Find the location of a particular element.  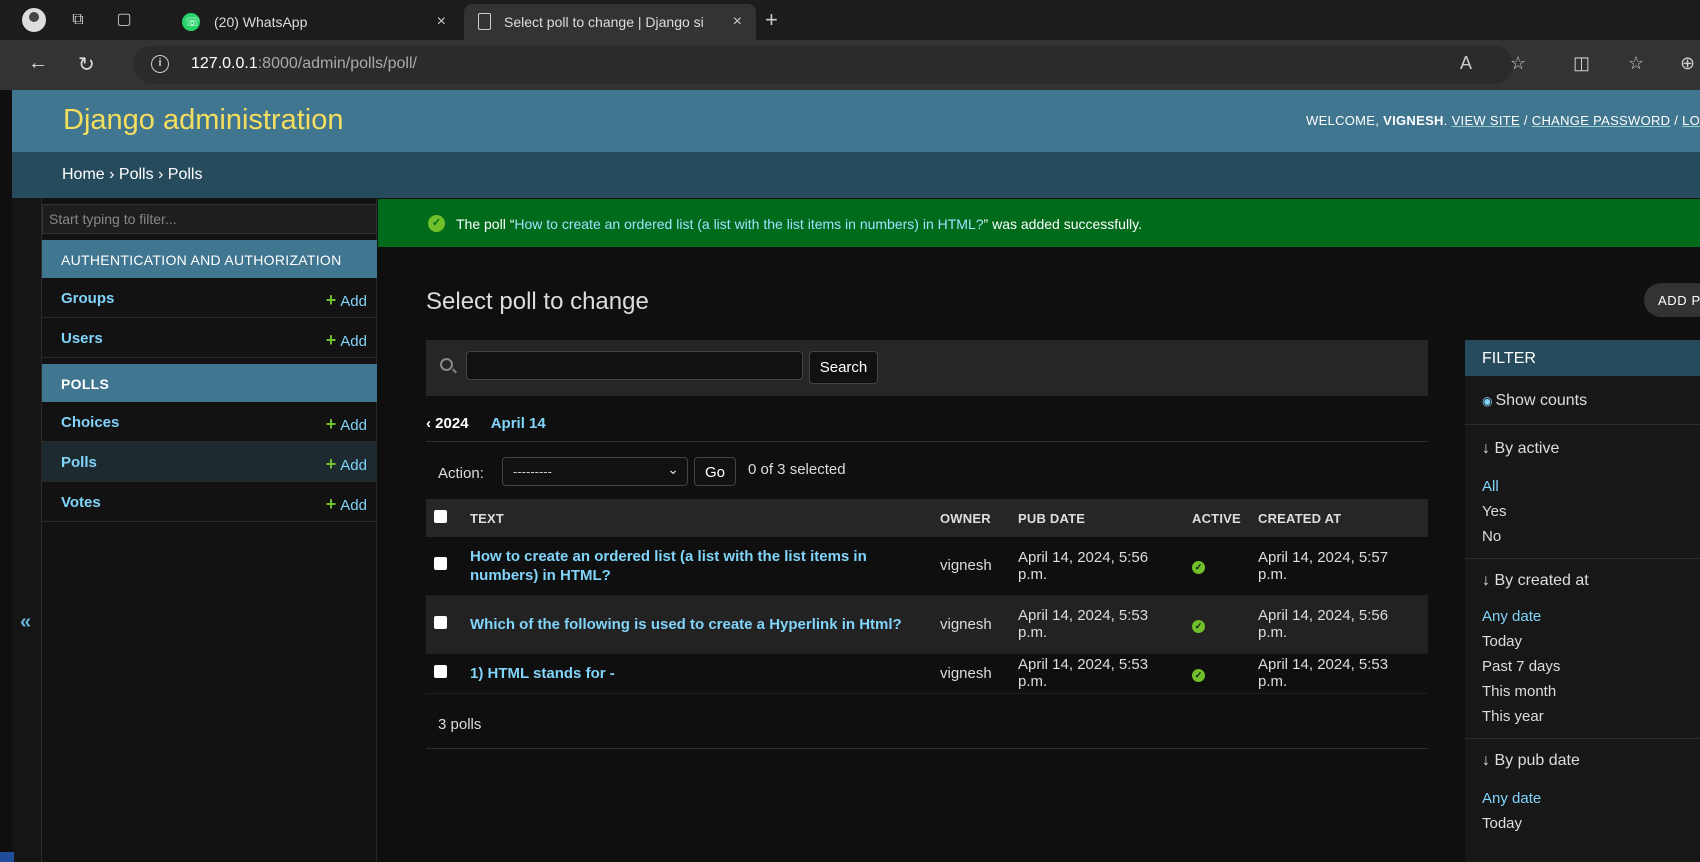

column-header-text: TEXT is located at coordinates (697, 518).